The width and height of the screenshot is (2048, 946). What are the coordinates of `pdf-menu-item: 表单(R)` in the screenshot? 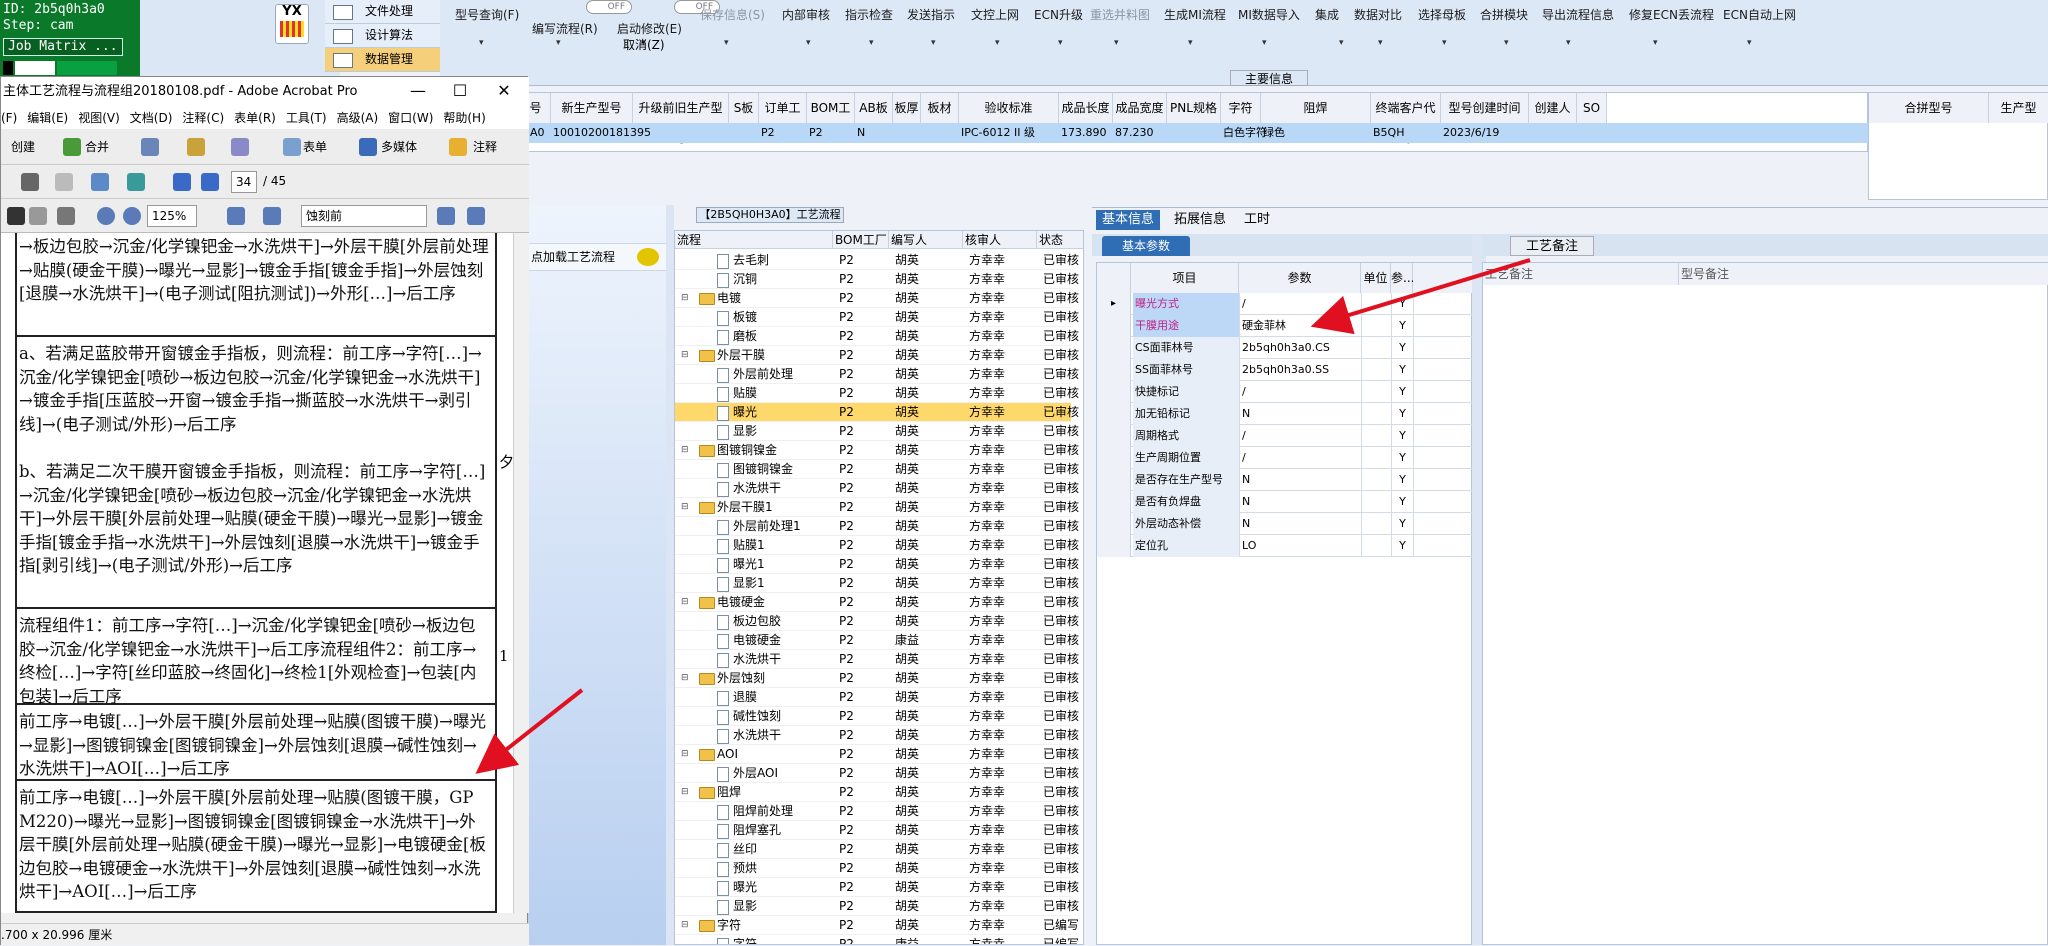 It's located at (255, 118).